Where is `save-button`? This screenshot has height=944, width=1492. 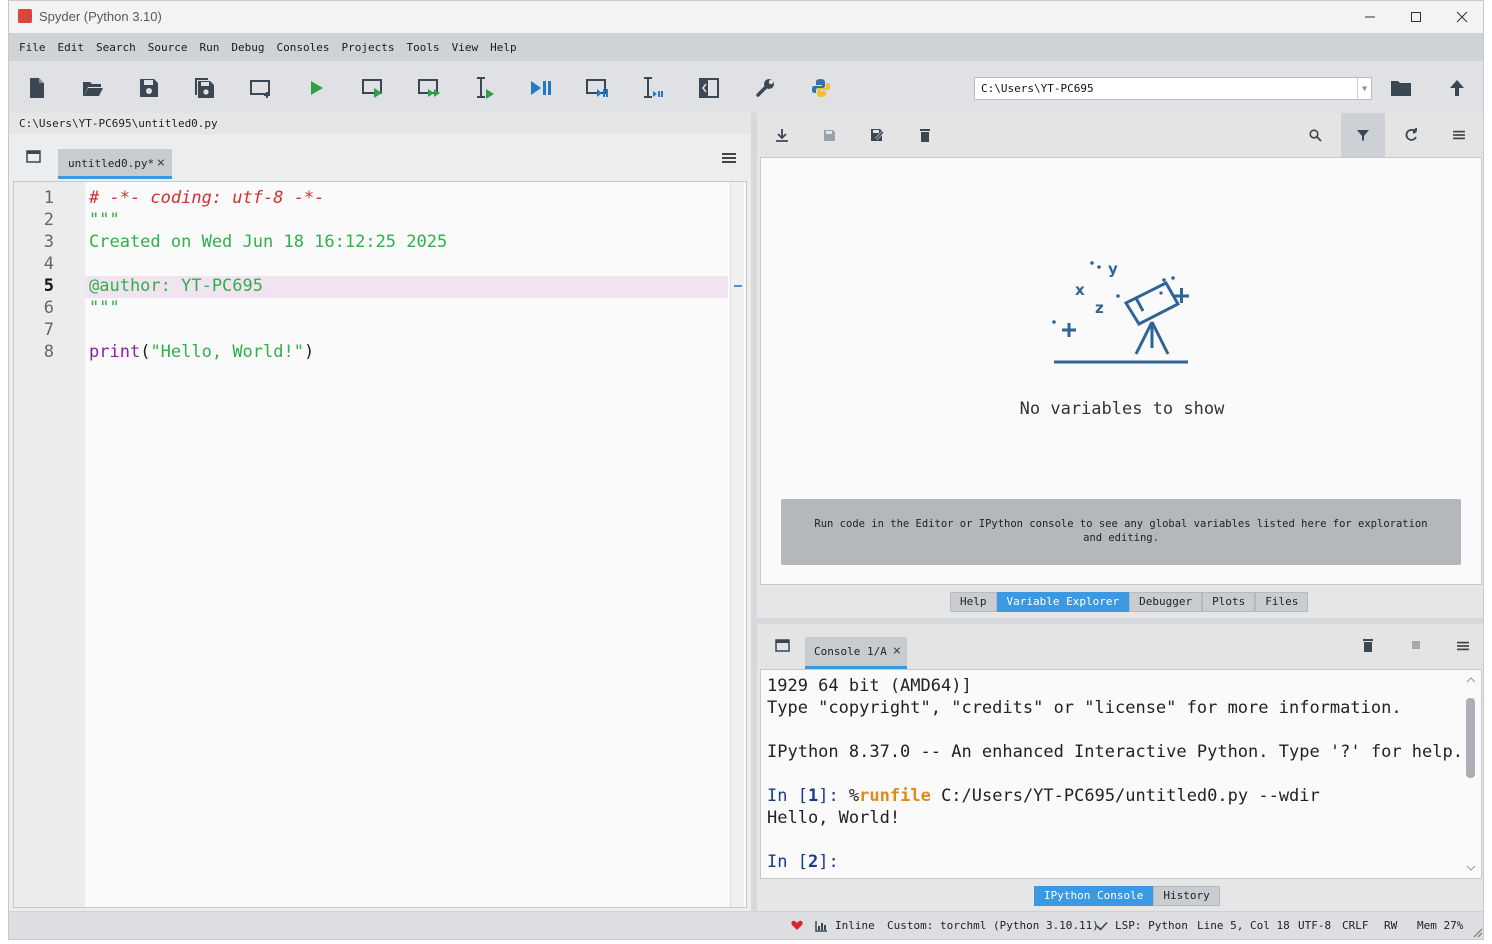 save-button is located at coordinates (149, 88).